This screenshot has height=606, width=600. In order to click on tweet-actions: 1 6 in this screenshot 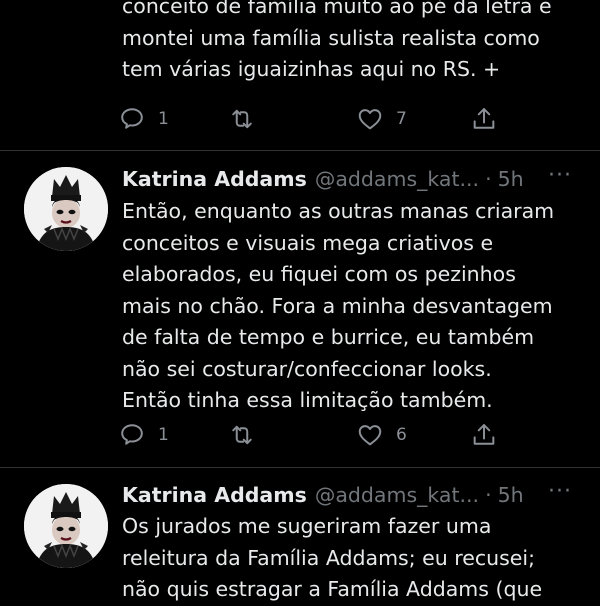, I will do `click(318, 435)`.